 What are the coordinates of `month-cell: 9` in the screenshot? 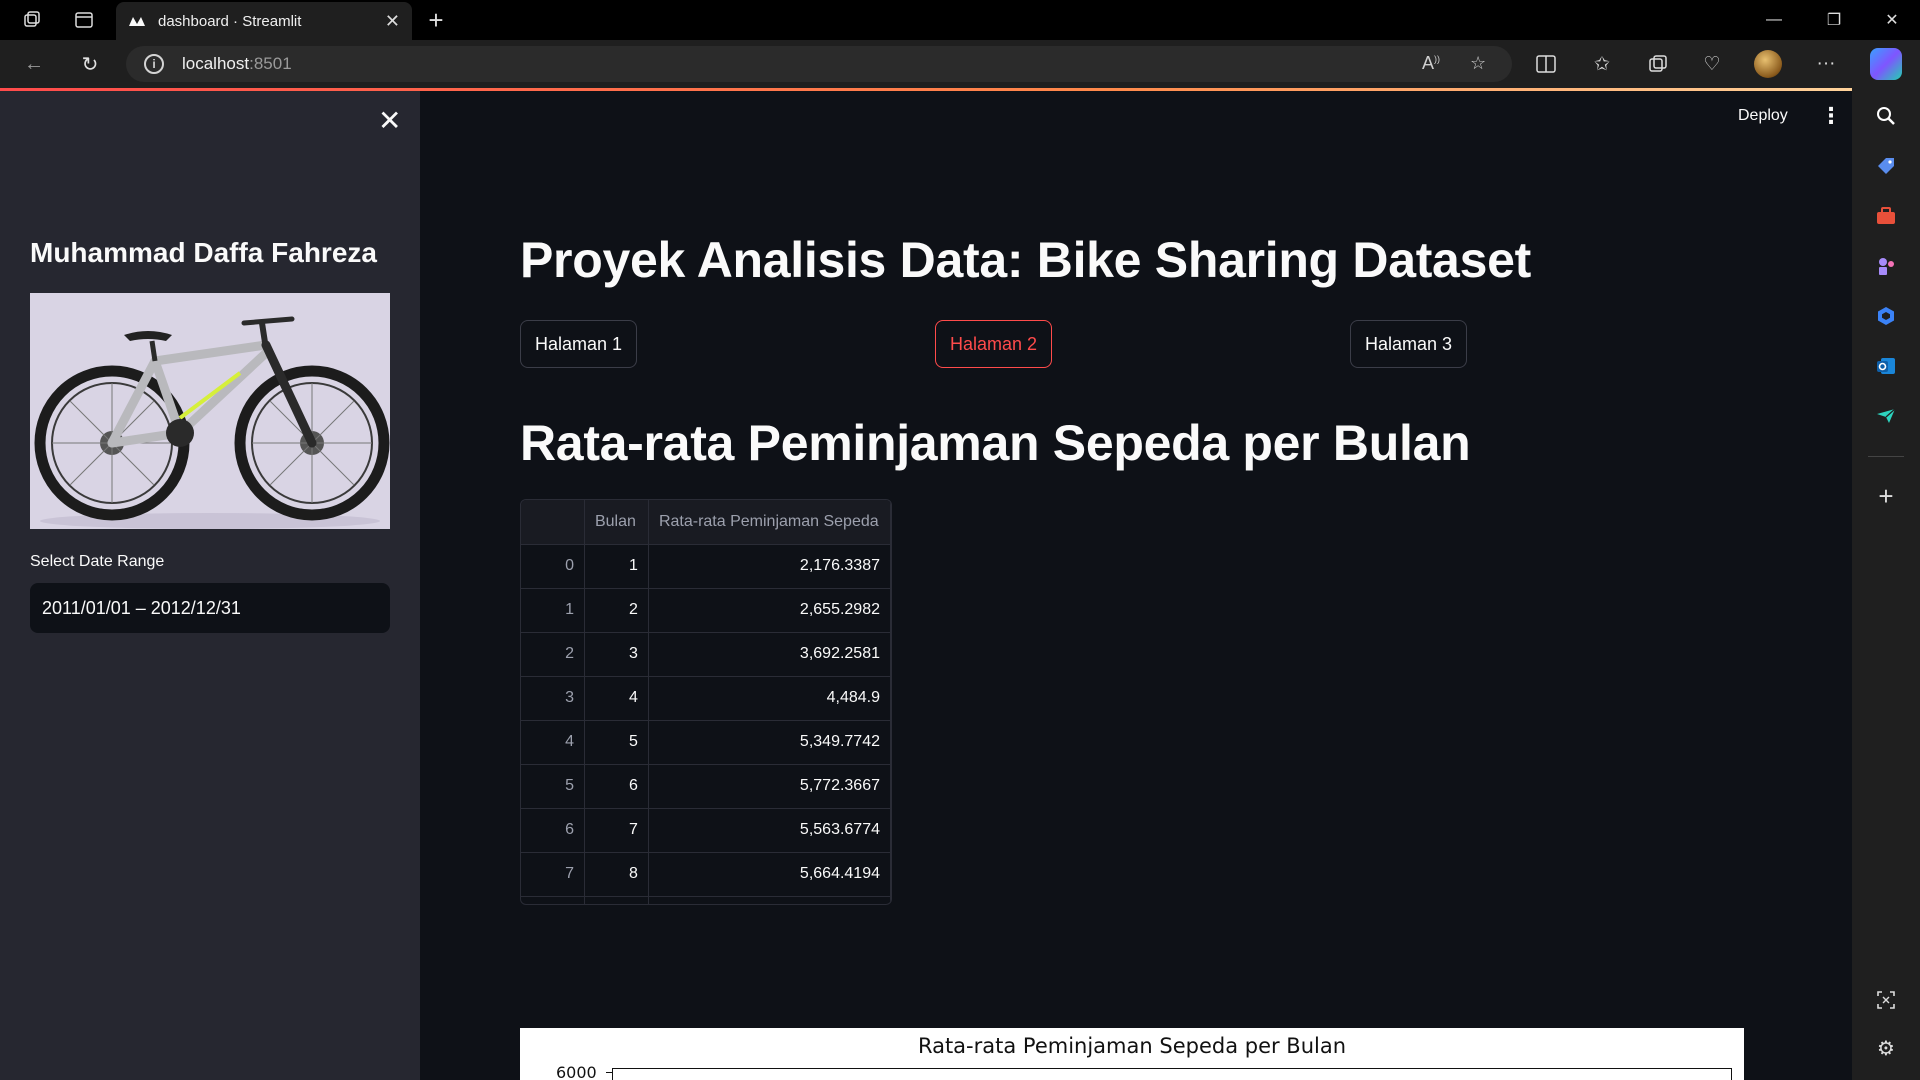 It's located at (616, 900).